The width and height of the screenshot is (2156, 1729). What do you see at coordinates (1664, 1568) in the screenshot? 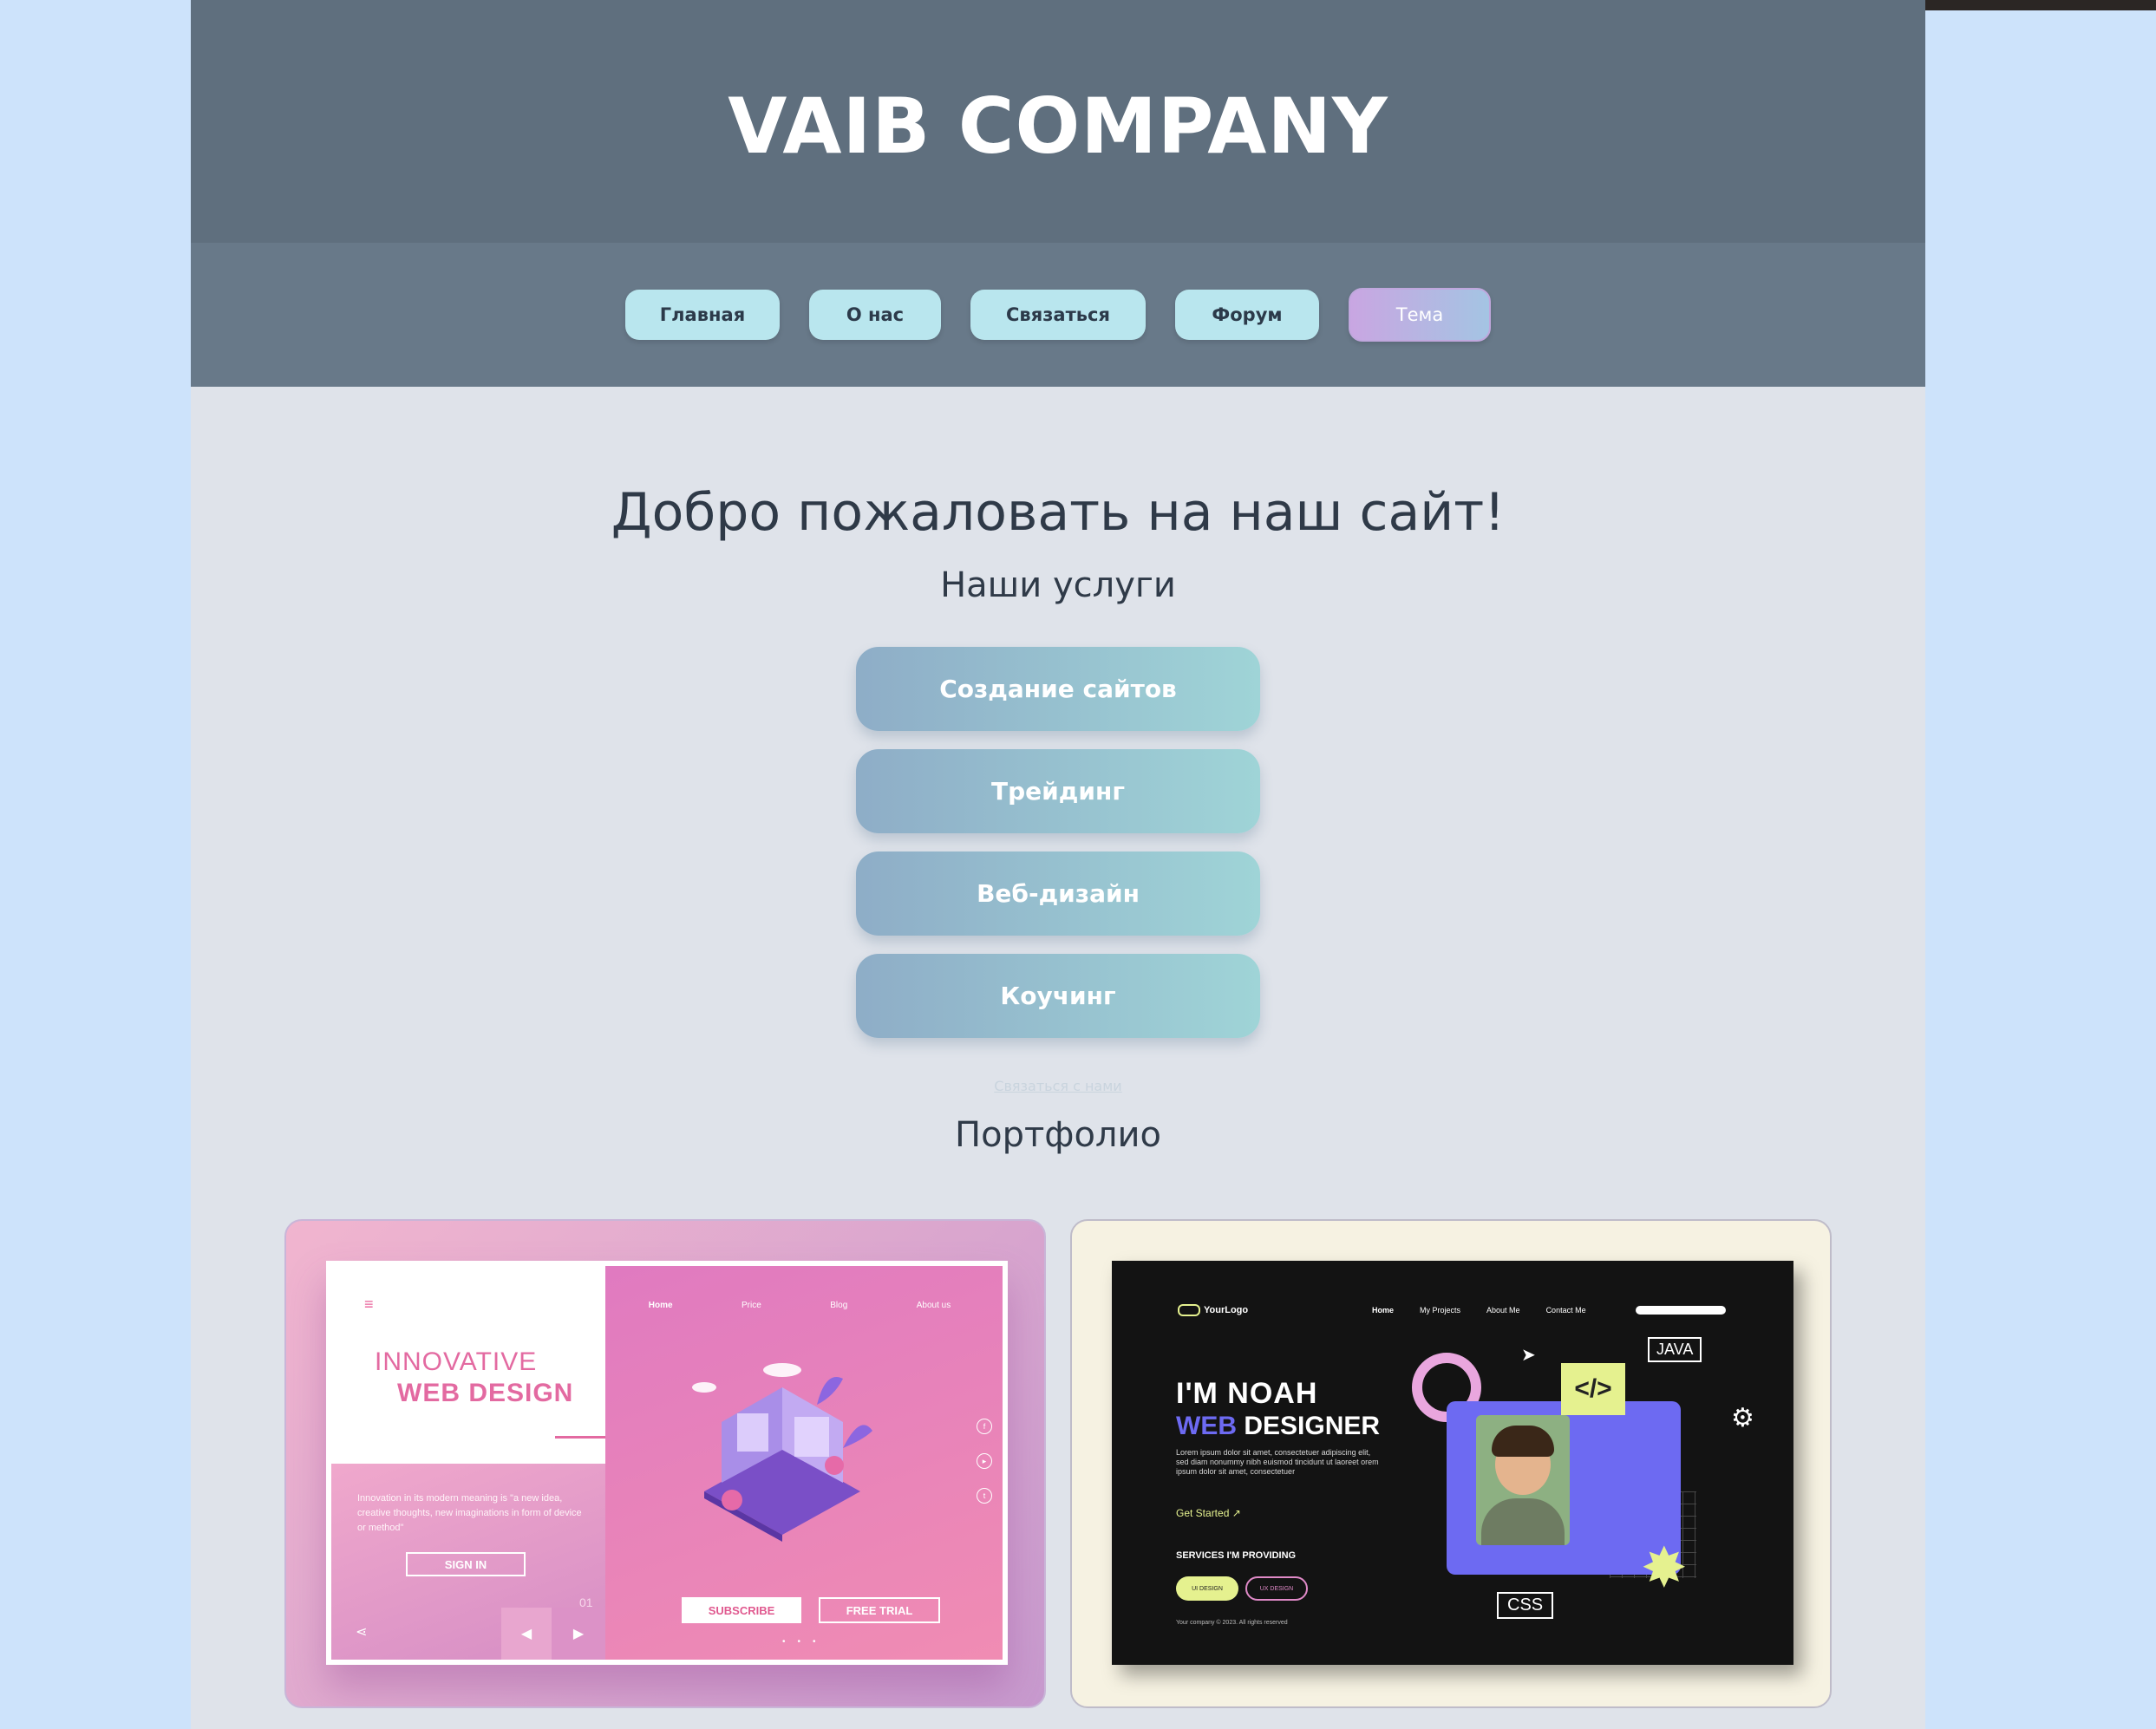
I see `star-icon: ✸` at bounding box center [1664, 1568].